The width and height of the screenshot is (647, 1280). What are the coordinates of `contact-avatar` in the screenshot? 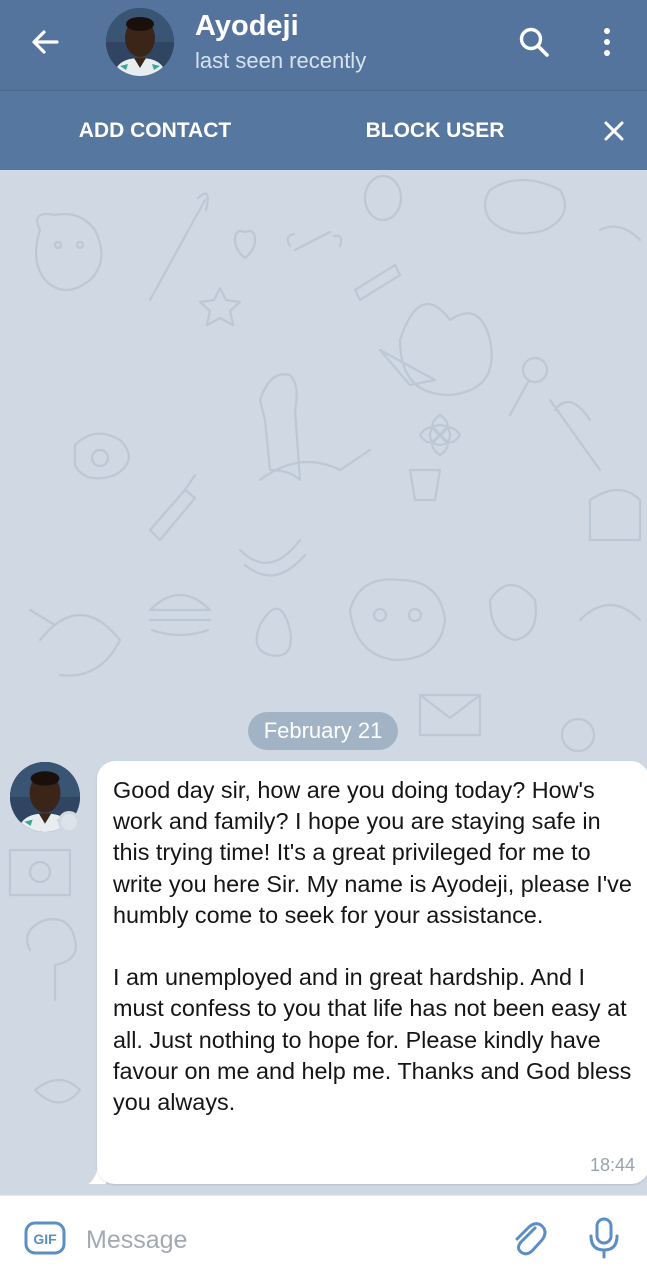 It's located at (140, 42).